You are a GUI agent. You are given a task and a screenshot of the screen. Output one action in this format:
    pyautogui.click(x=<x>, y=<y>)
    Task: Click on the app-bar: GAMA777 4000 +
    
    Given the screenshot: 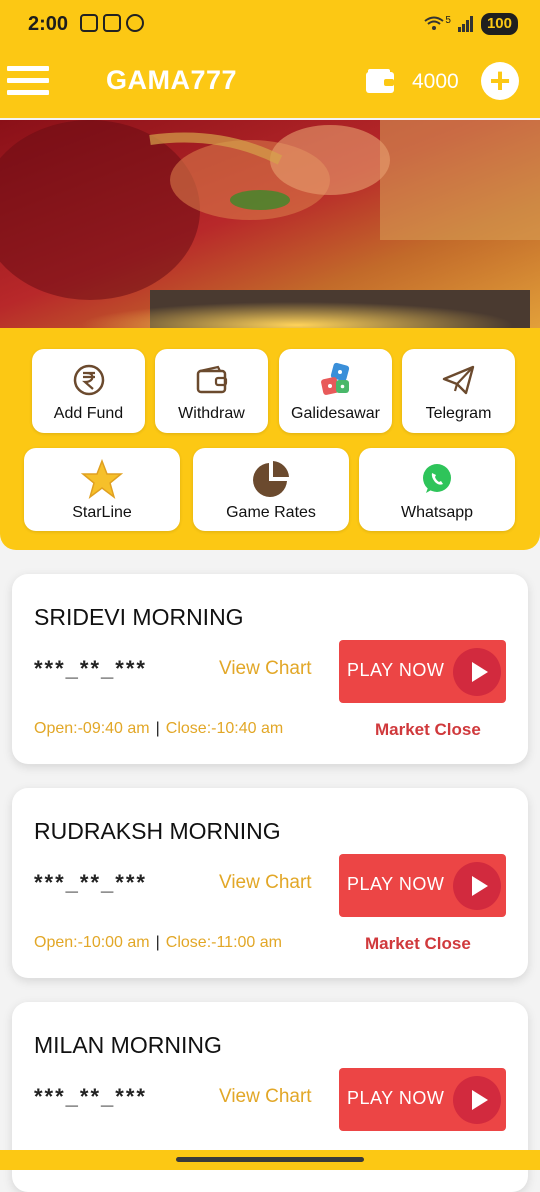 What is the action you would take?
    pyautogui.click(x=270, y=84)
    